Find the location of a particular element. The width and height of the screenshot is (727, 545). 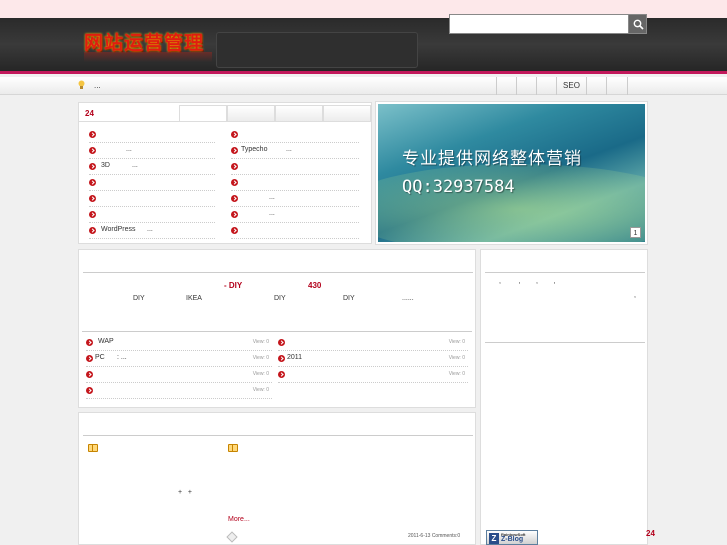

post-meta: 2011-6-13 Comments:0 is located at coordinates (434, 536).